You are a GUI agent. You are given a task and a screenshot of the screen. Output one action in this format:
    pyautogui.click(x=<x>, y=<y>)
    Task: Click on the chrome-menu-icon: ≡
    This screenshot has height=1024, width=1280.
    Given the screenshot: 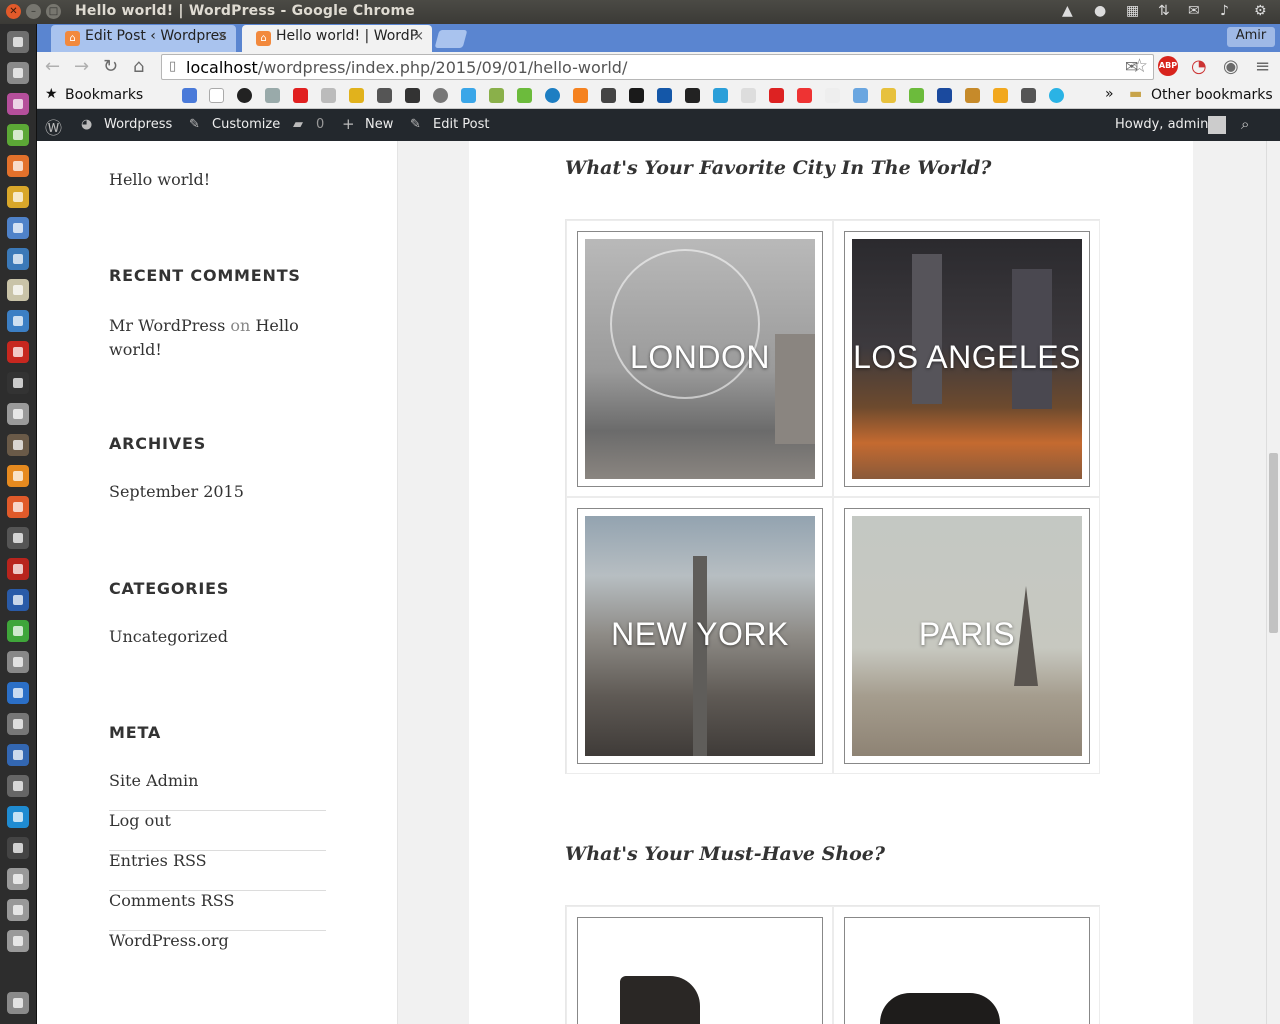 What is the action you would take?
    pyautogui.click(x=1262, y=67)
    